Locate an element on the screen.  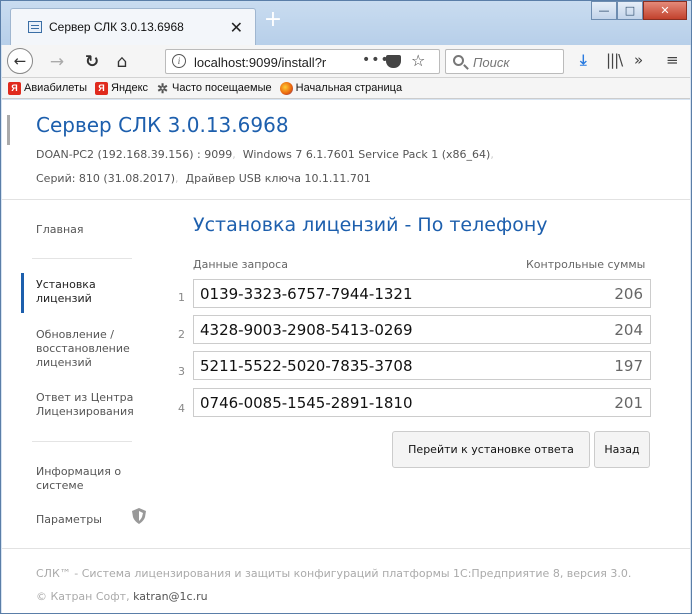
row-number: 1 is located at coordinates (181, 297).